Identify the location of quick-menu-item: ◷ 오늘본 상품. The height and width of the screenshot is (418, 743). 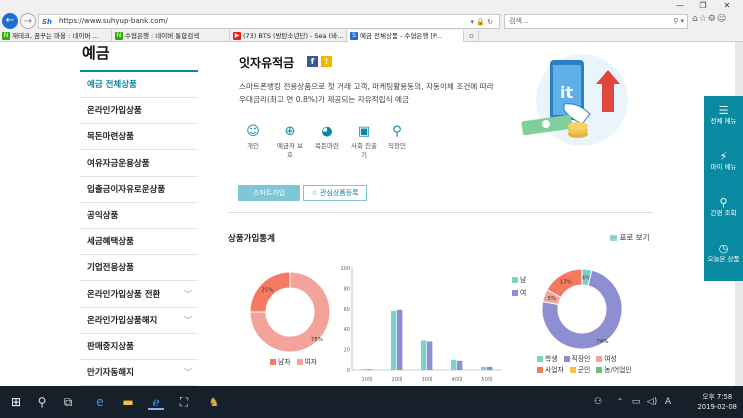
(723, 252).